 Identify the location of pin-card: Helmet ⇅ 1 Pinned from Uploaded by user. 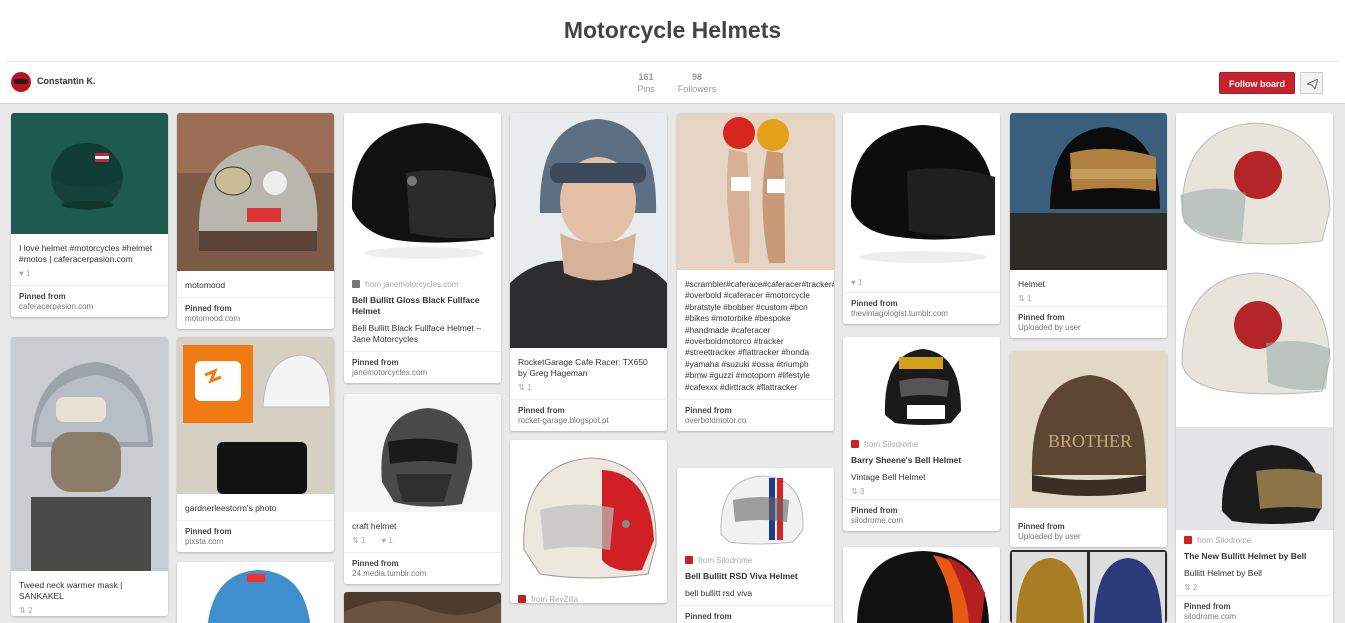
(1088, 225).